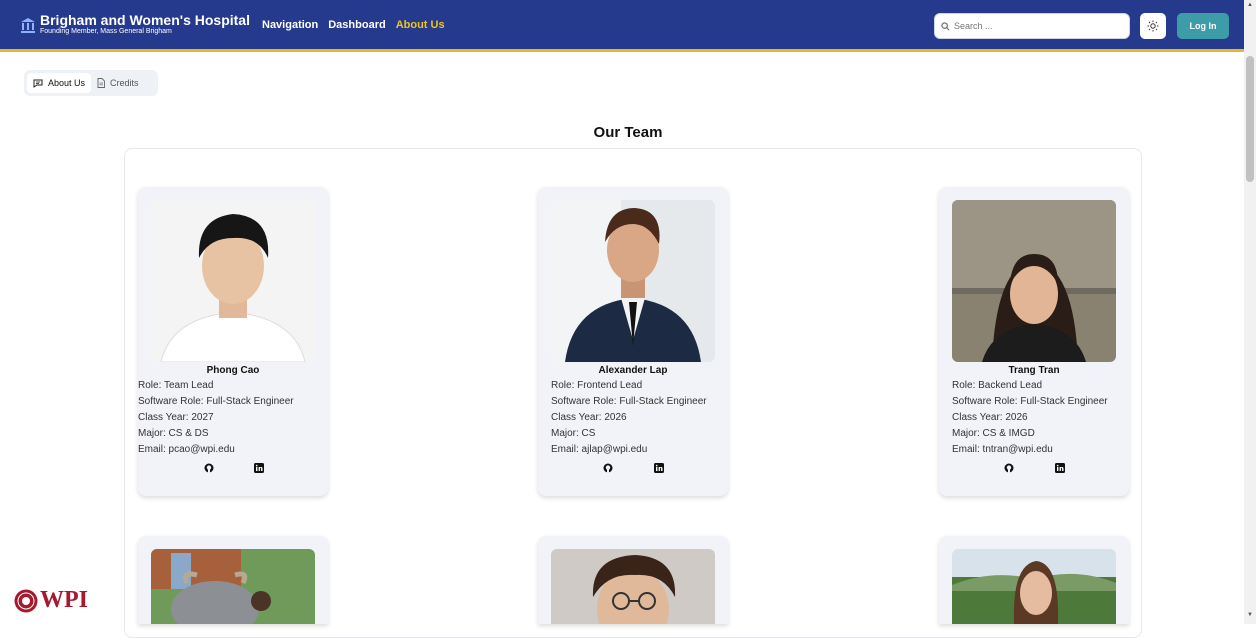 The image size is (1256, 638). I want to click on member-major: Major: CS & DS, so click(173, 433).